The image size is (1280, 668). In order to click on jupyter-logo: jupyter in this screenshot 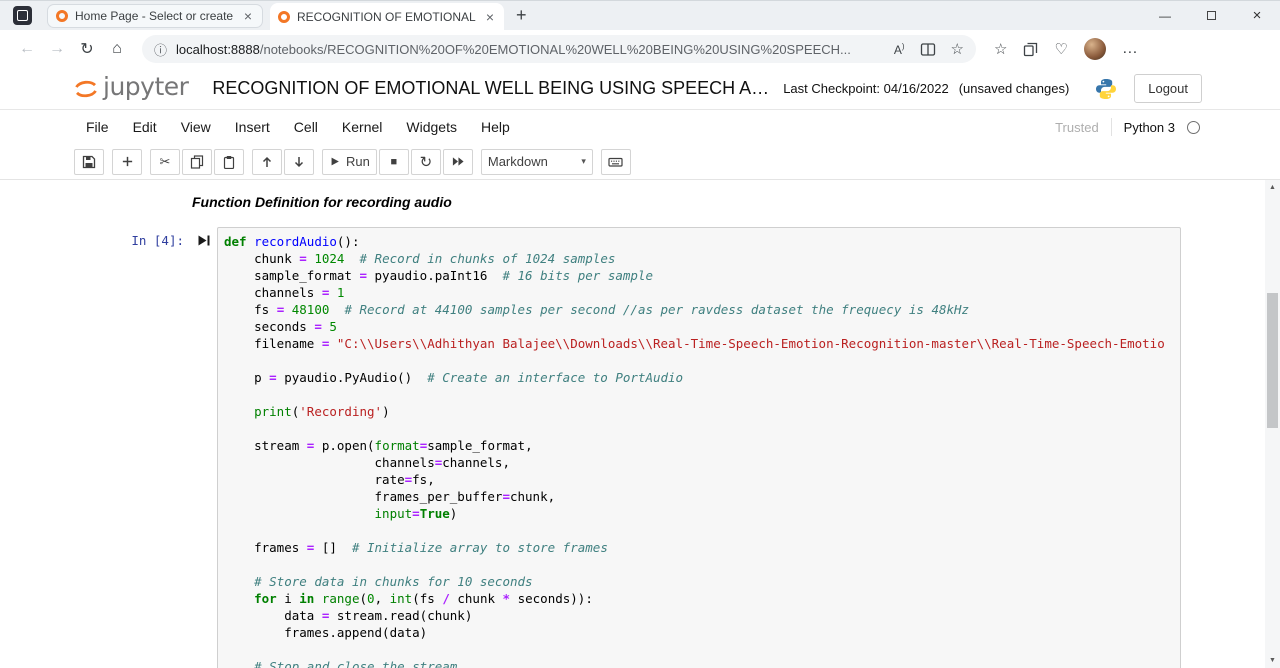, I will do `click(130, 88)`.